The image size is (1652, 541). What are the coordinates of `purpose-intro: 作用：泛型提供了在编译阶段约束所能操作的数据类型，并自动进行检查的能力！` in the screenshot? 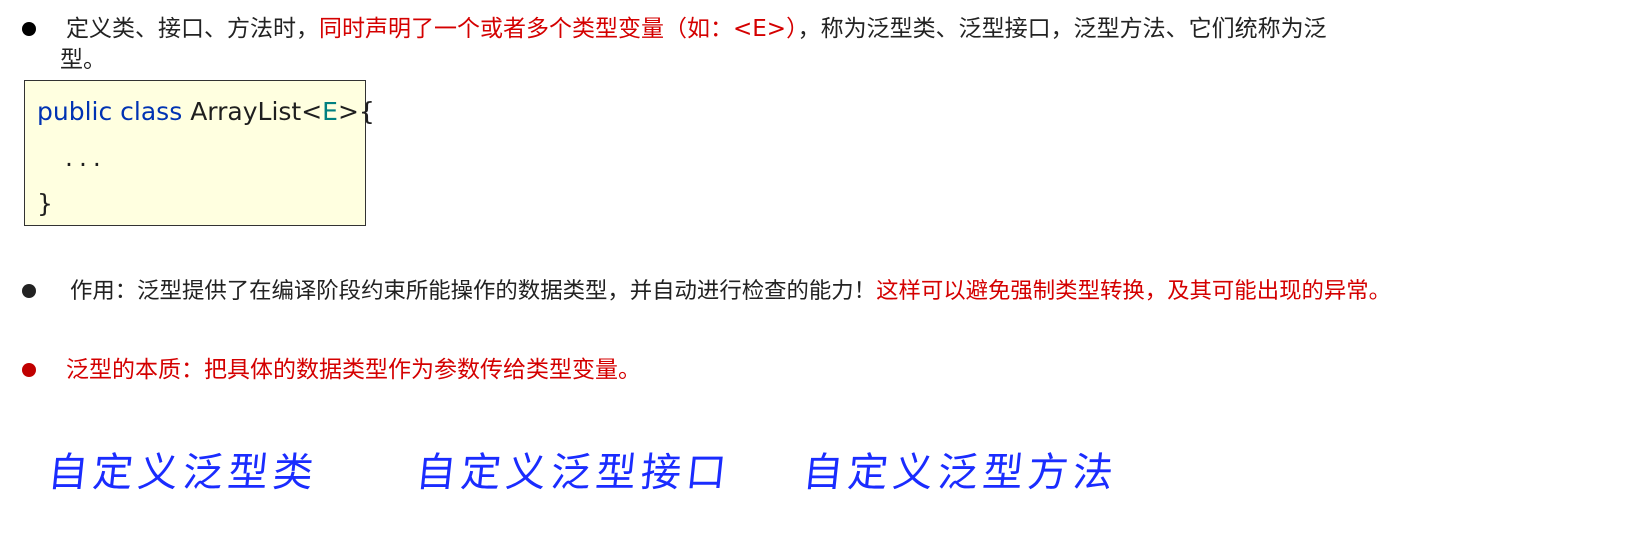 It's located at (473, 291).